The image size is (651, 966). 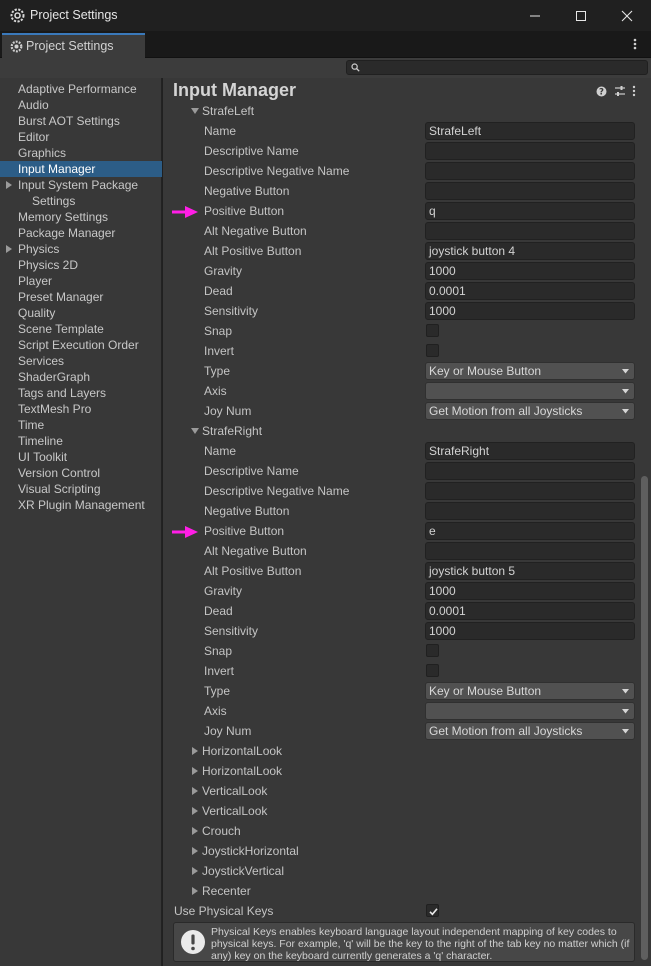 I want to click on scrollbar-thumb, so click(x=644, y=718).